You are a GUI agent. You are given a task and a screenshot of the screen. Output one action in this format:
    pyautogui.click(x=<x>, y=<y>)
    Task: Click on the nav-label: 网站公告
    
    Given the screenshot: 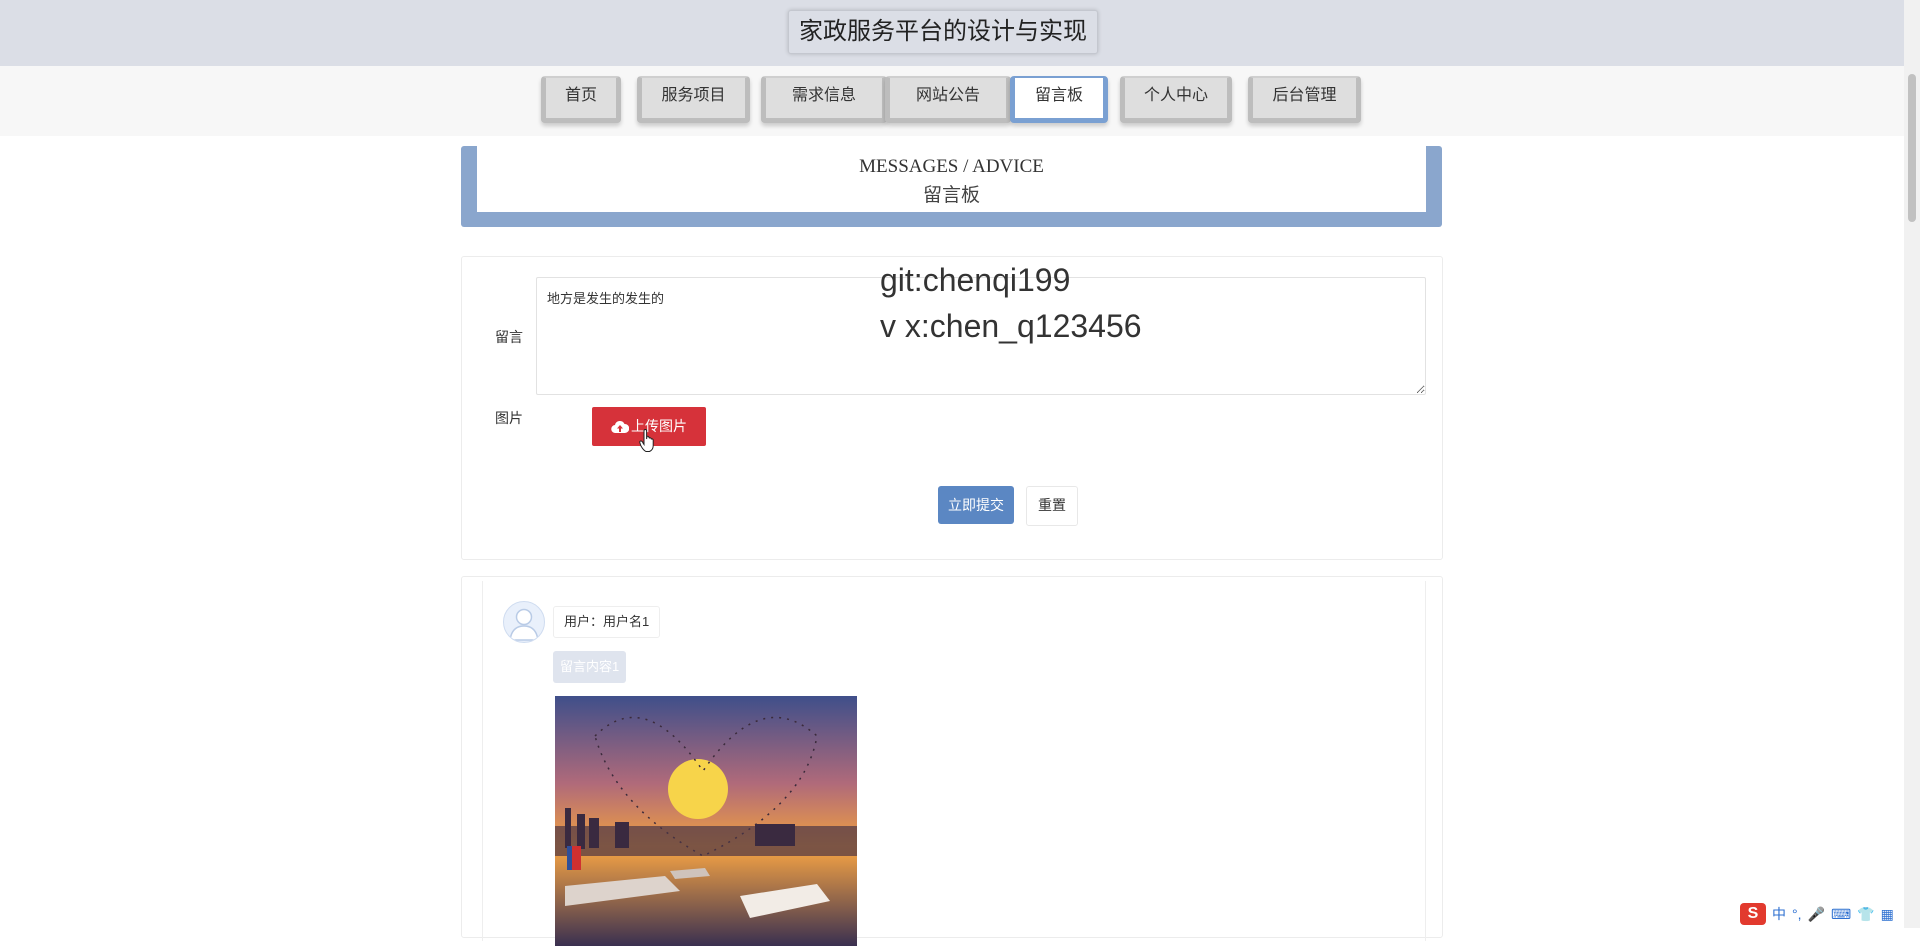 What is the action you would take?
    pyautogui.click(x=947, y=95)
    